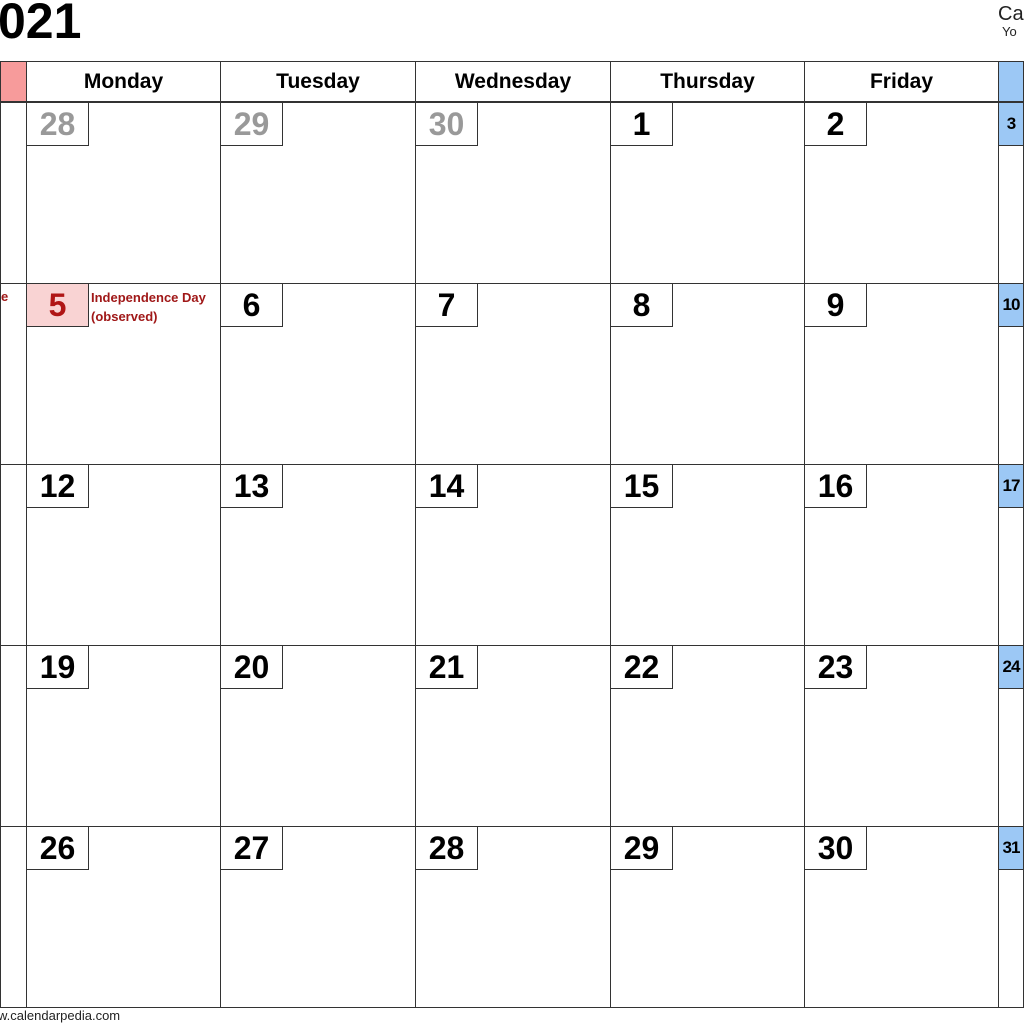  What do you see at coordinates (1011, 305) in the screenshot?
I see `day-number: 10` at bounding box center [1011, 305].